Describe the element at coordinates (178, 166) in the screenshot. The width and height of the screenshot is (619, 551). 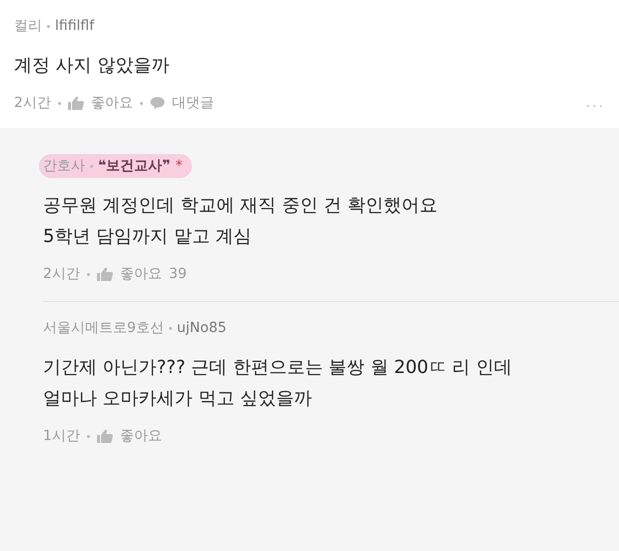
I see `asterisk-label: *` at that location.